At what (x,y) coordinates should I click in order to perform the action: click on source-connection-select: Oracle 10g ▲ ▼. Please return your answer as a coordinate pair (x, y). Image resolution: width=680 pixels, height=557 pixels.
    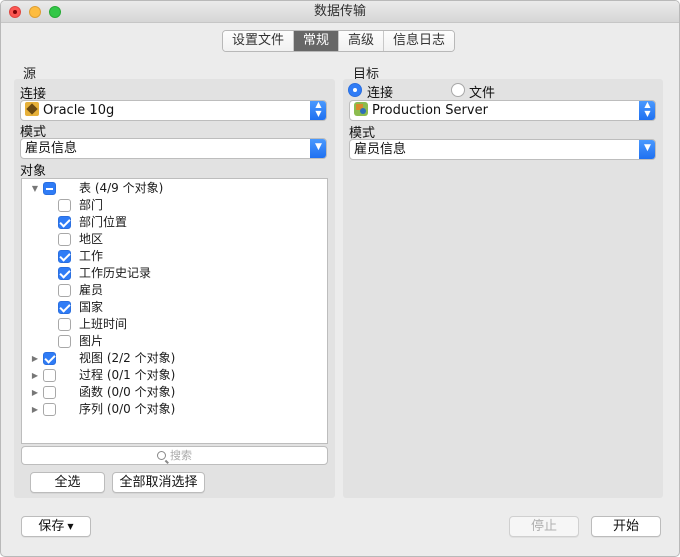
    Looking at the image, I should click on (173, 110).